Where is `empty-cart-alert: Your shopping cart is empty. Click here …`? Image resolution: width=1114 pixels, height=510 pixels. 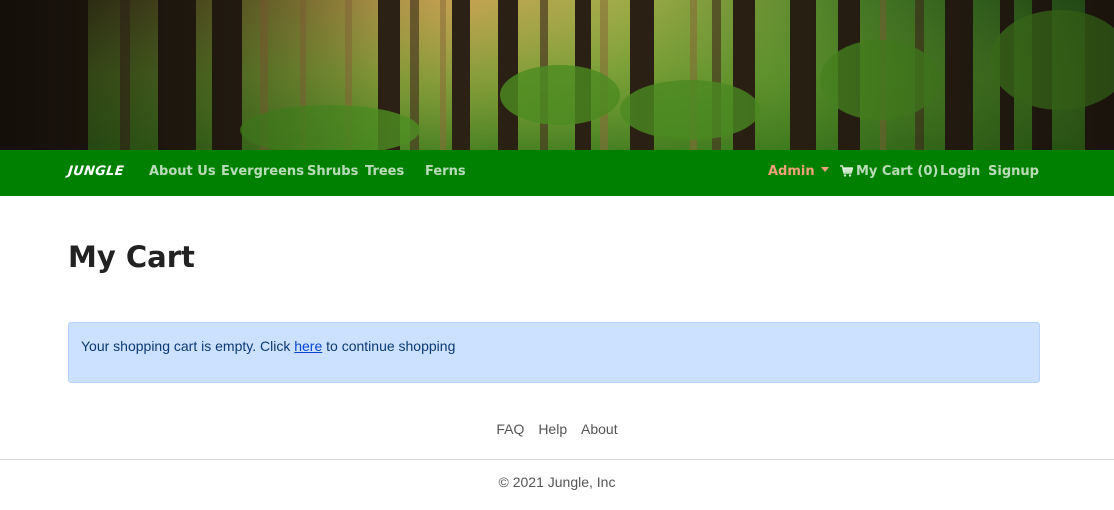
empty-cart-alert: Your shopping cart is empty. Click here … is located at coordinates (554, 352).